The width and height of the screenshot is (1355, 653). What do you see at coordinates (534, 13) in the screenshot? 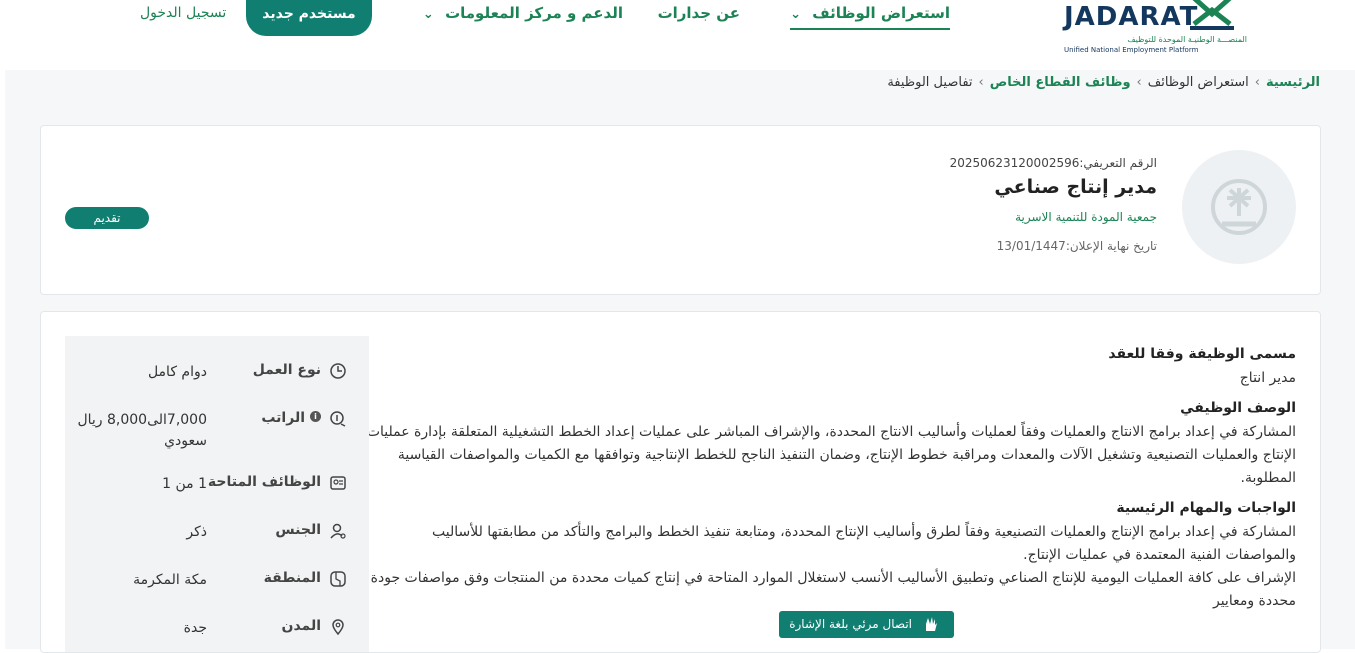
I see `nav-support-label: الدعم و مركز المعلومات` at bounding box center [534, 13].